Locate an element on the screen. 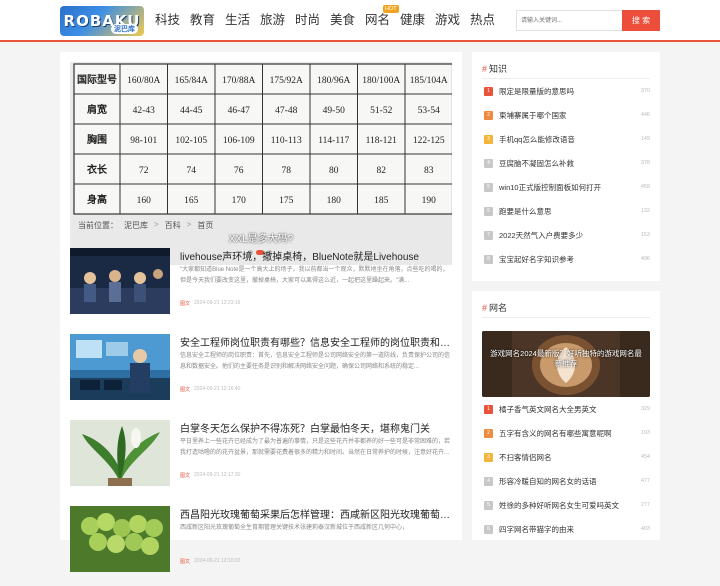 The width and height of the screenshot is (720, 586). banner-caption: XXL是多大码? is located at coordinates (261, 239).